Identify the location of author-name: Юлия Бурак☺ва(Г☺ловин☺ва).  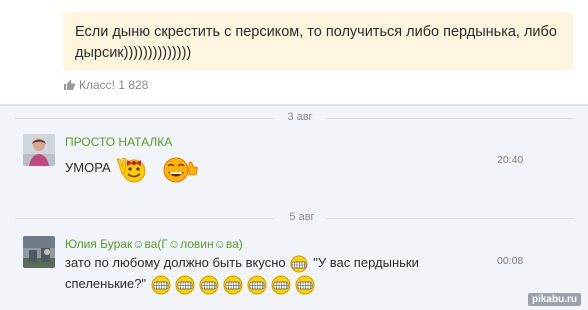
(154, 244).